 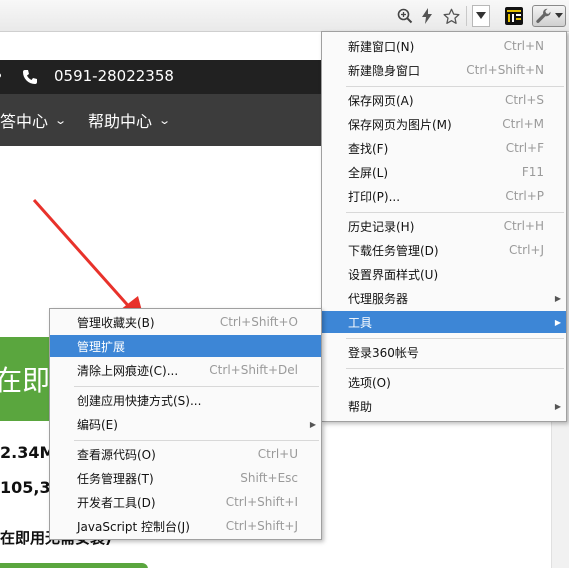 What do you see at coordinates (532, 172) in the screenshot?
I see `menu-item-shortcut: F11` at bounding box center [532, 172].